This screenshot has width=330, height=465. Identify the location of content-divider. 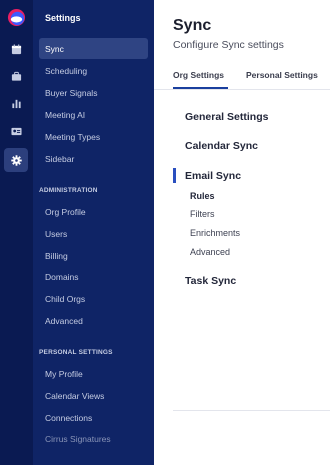
(251, 410).